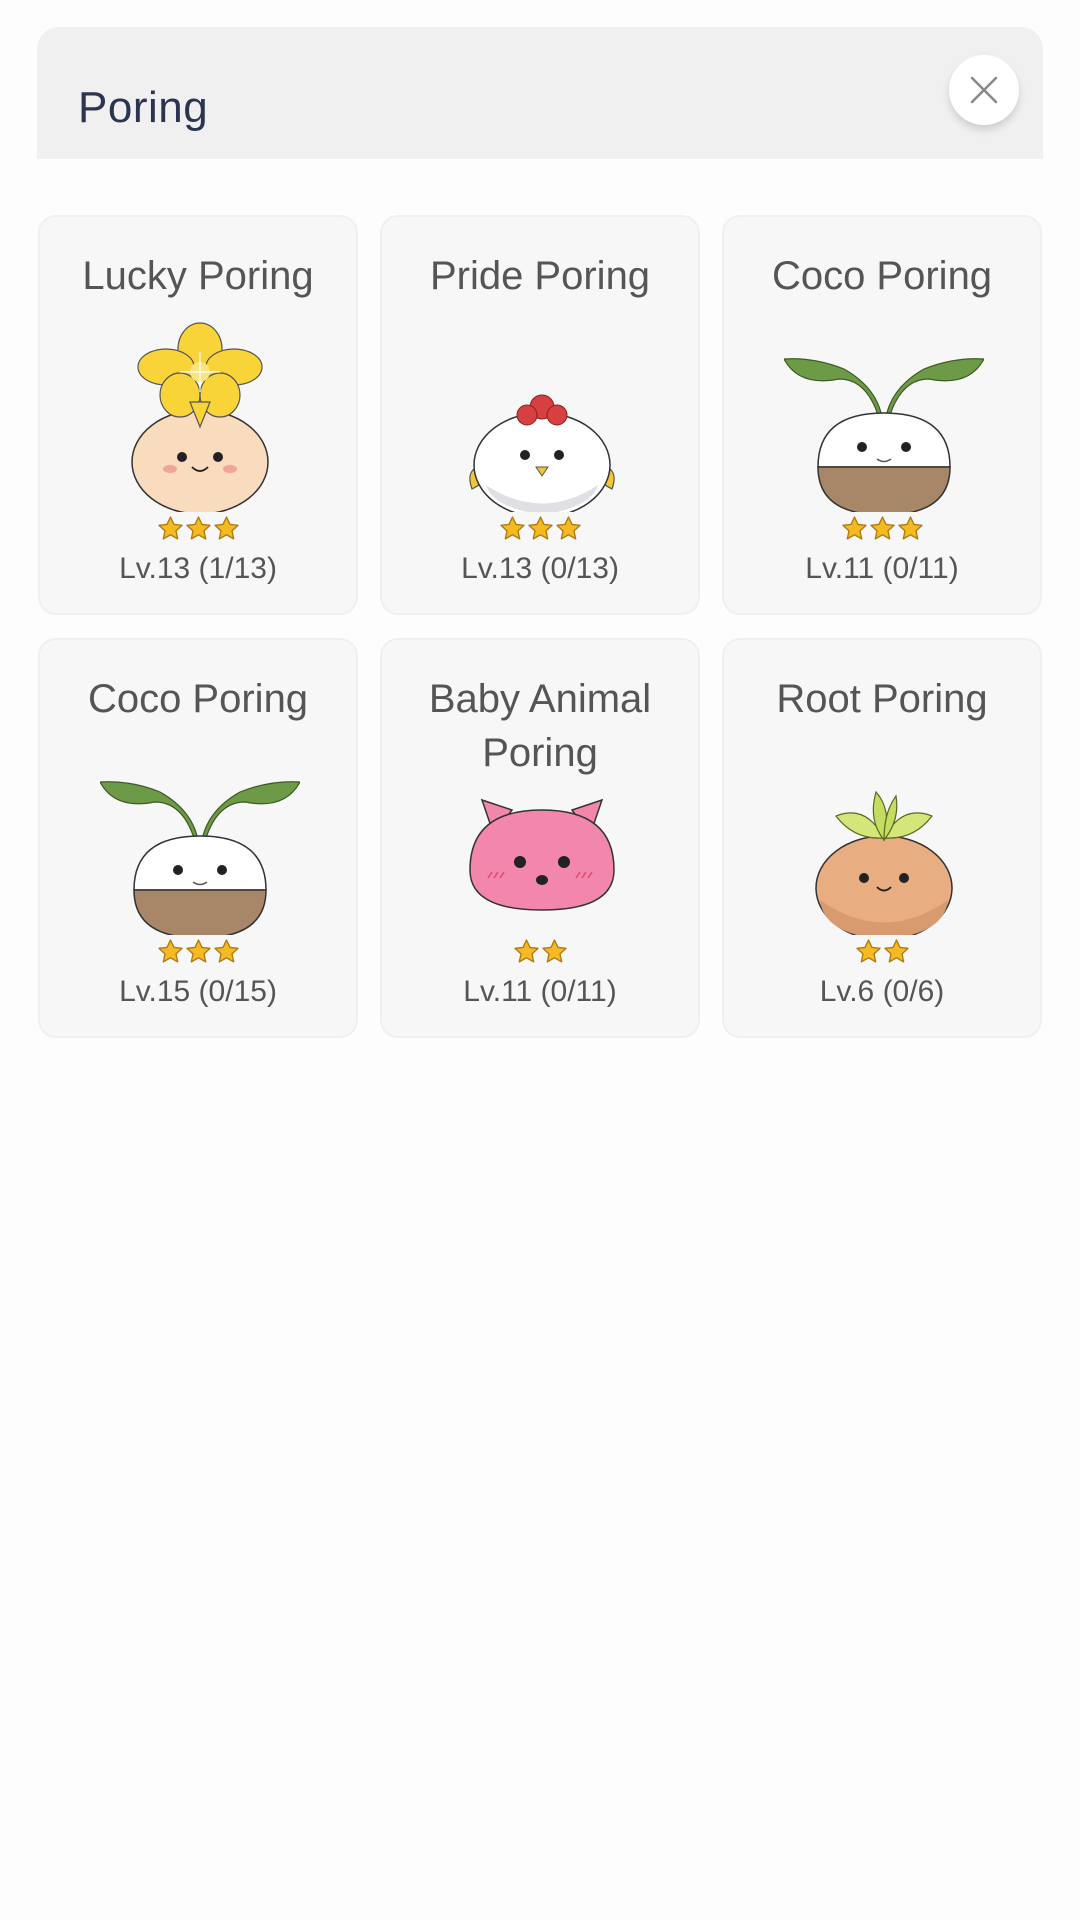  Describe the element at coordinates (143, 107) in the screenshot. I see `dialog-title: Poring` at that location.